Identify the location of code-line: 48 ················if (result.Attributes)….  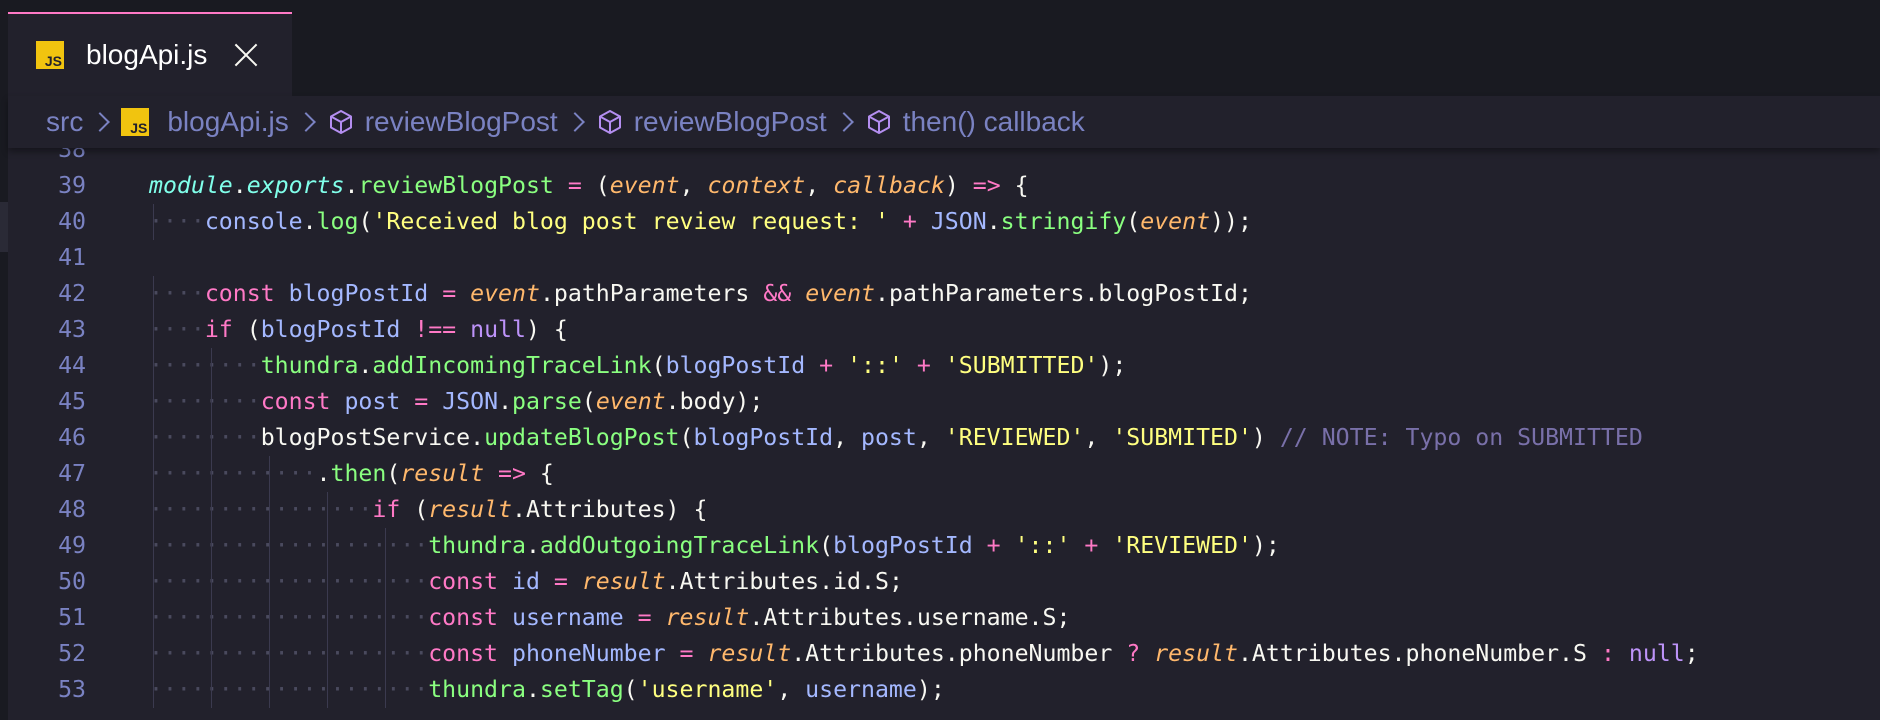
(944, 510).